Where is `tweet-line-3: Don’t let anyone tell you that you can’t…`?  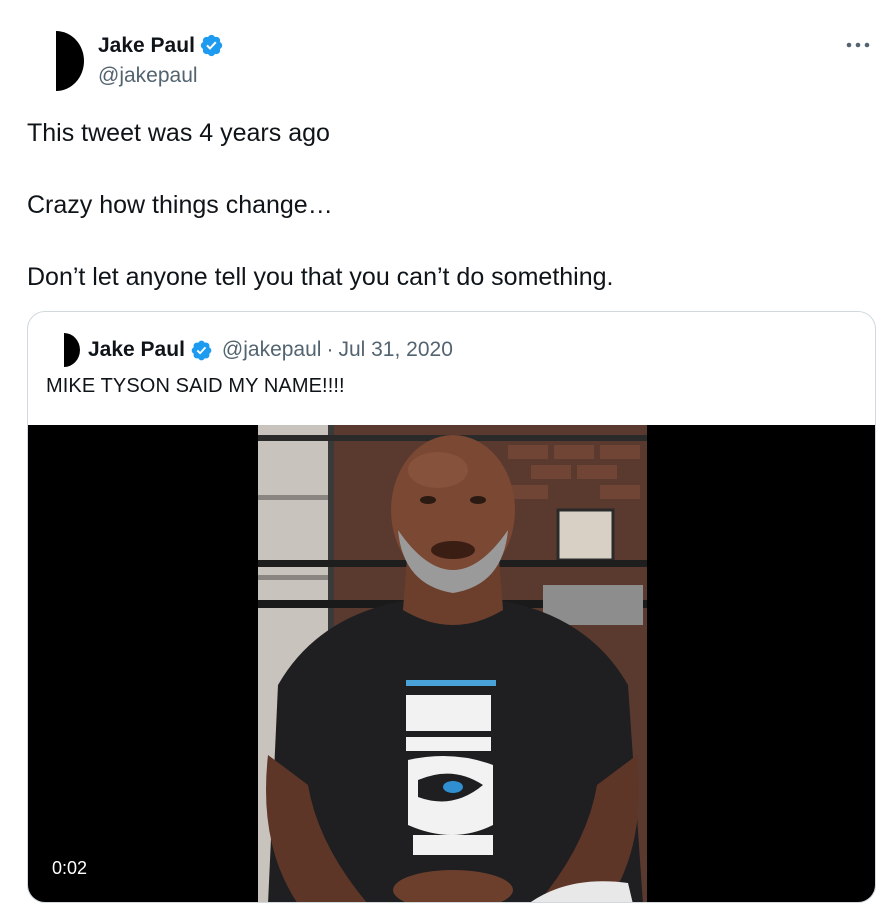 tweet-line-3: Don’t let anyone tell you that you can’t… is located at coordinates (320, 277).